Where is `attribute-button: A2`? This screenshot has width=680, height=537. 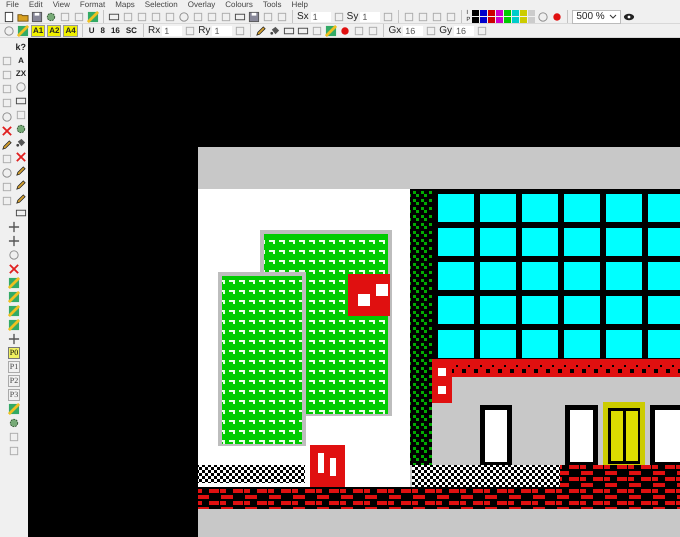 attribute-button: A2 is located at coordinates (54, 30).